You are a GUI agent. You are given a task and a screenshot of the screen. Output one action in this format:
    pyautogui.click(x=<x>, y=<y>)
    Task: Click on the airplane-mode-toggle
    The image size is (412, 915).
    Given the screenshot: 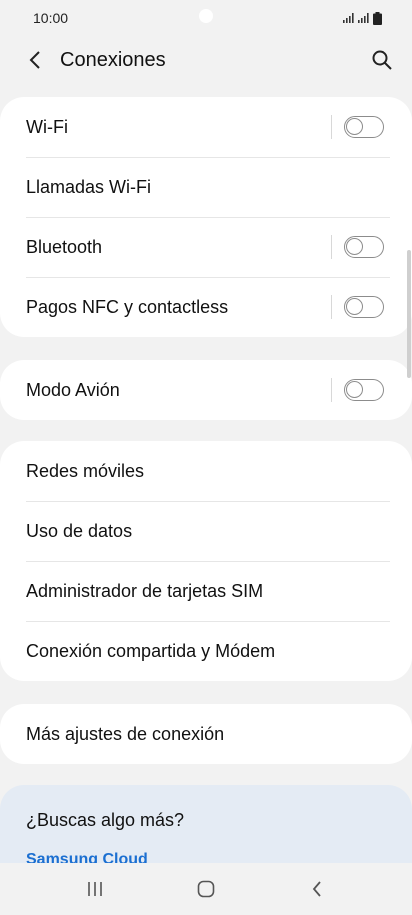 What is the action you would take?
    pyautogui.click(x=364, y=390)
    